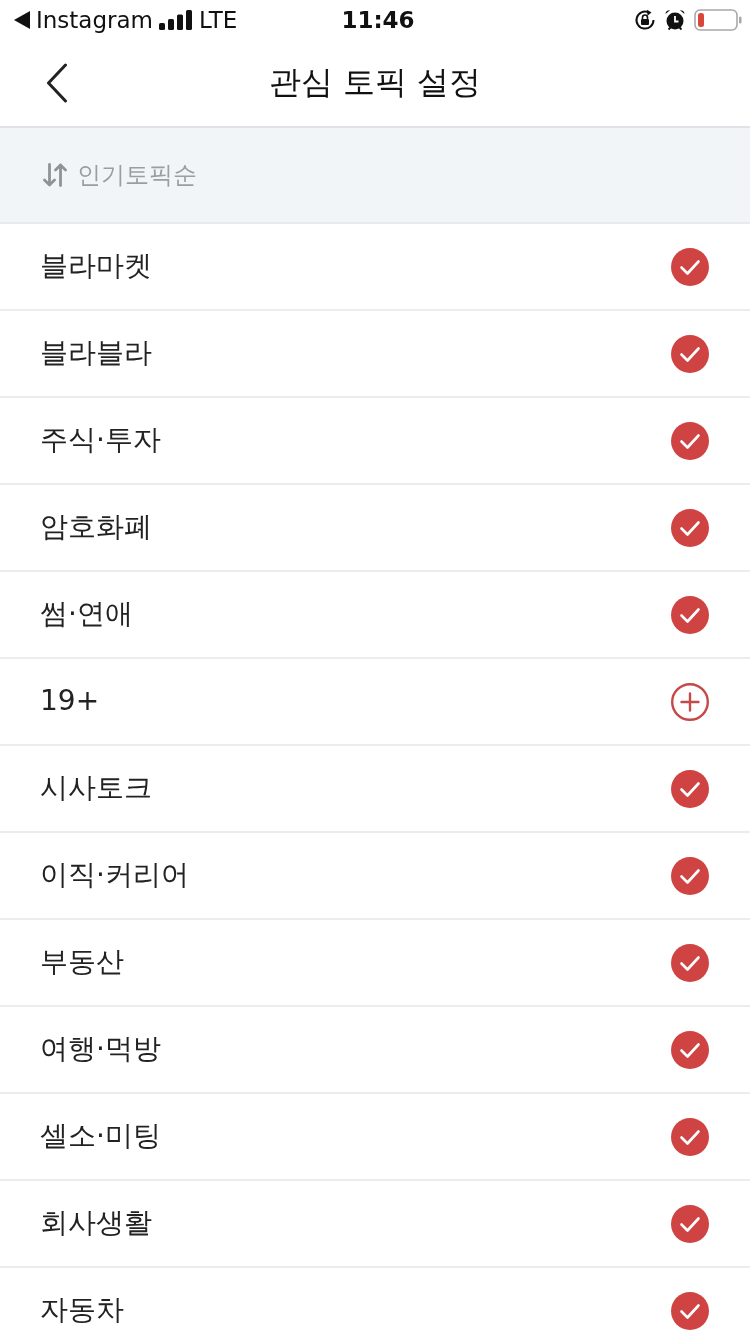 This screenshot has width=750, height=1334. Describe the element at coordinates (86, 614) in the screenshot. I see `topic-name: 썸·연애` at that location.